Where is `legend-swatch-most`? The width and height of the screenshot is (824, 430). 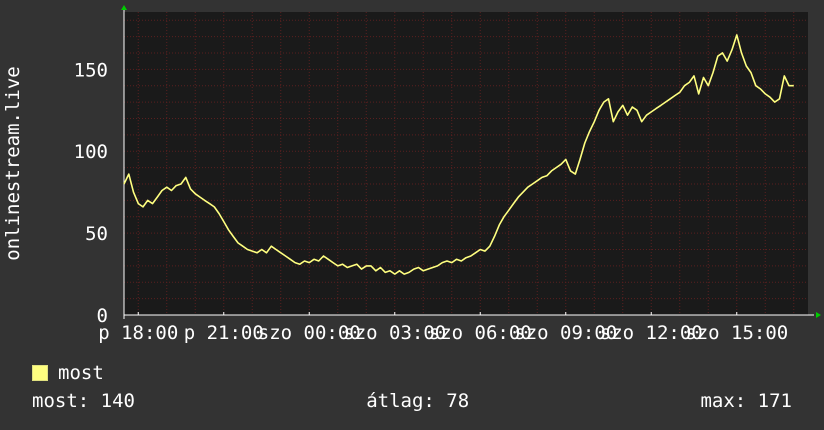 legend-swatch-most is located at coordinates (40, 373).